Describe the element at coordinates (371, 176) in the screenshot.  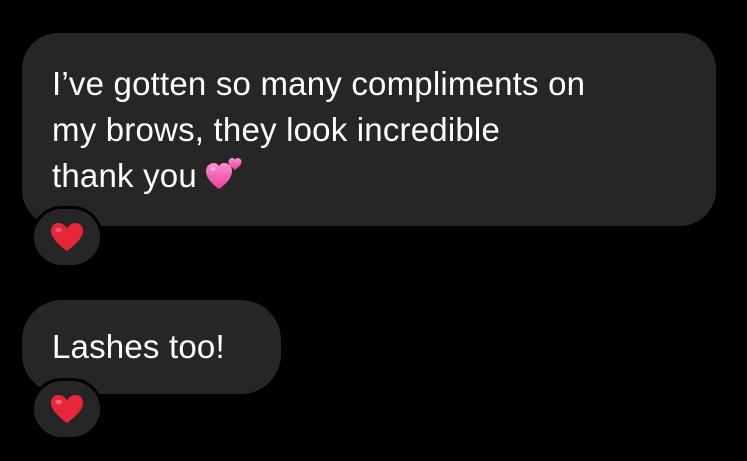
I see `message-text-line: thank you` at that location.